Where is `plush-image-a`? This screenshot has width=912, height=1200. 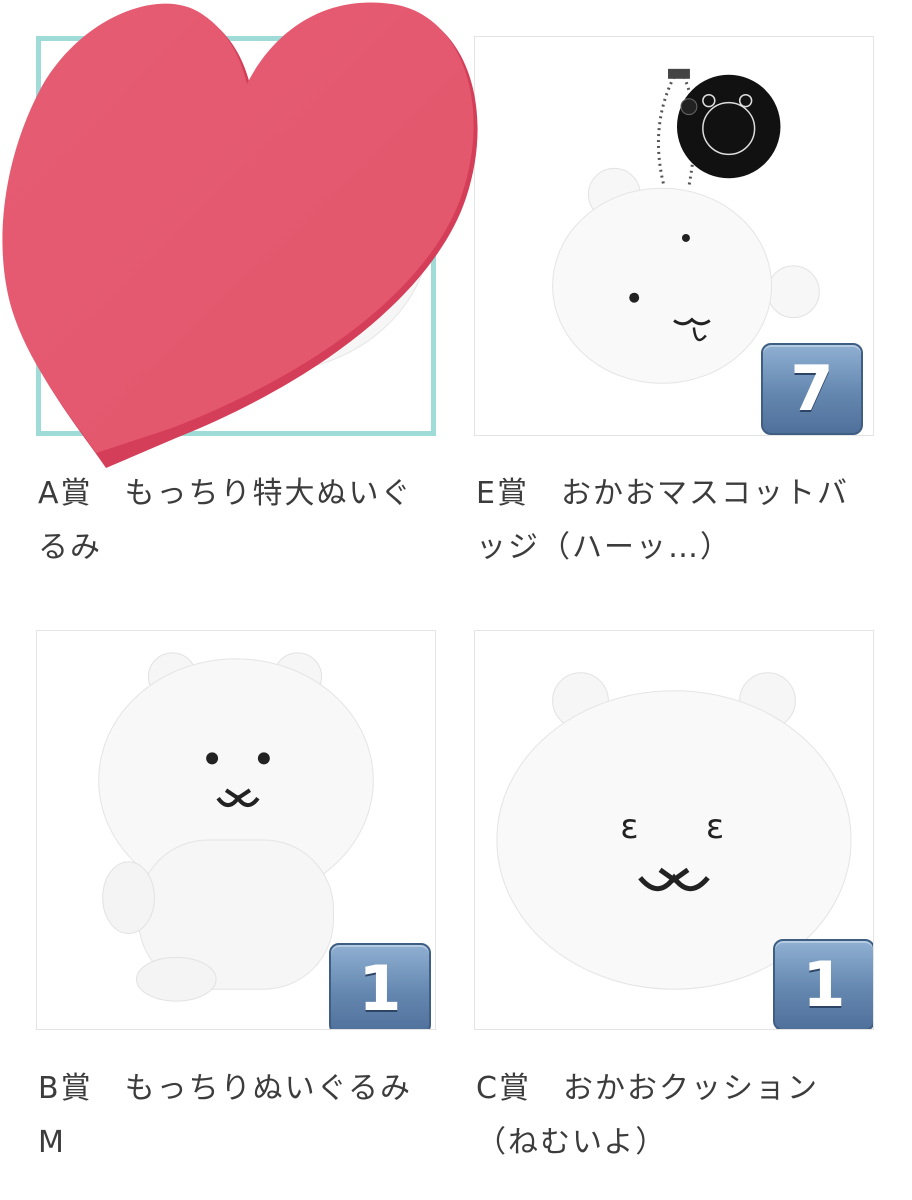
plush-image-a is located at coordinates (265, 218).